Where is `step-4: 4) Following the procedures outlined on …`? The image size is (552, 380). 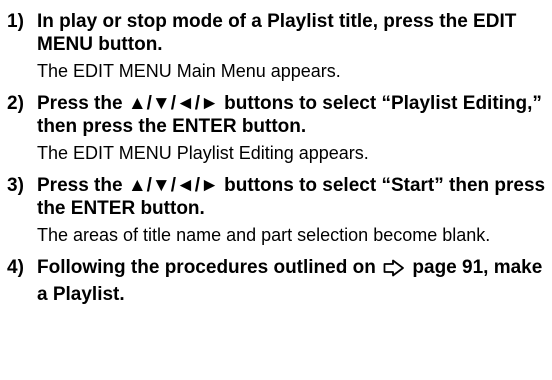 step-4: 4) Following the procedures outlined on … is located at coordinates (278, 281).